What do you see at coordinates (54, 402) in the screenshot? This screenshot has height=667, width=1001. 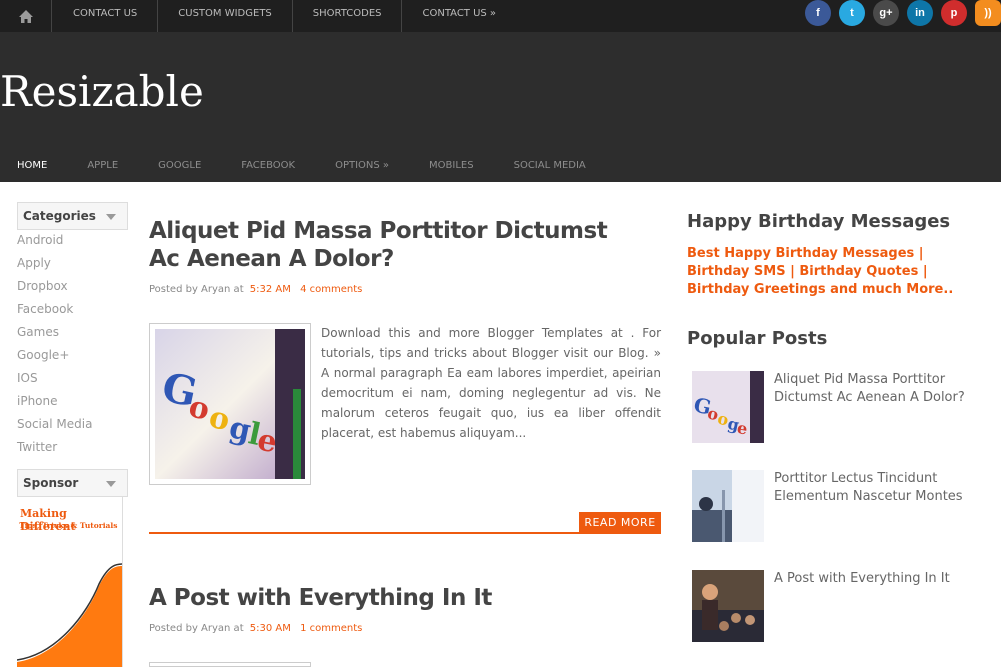 I see `category-link: iPhone` at bounding box center [54, 402].